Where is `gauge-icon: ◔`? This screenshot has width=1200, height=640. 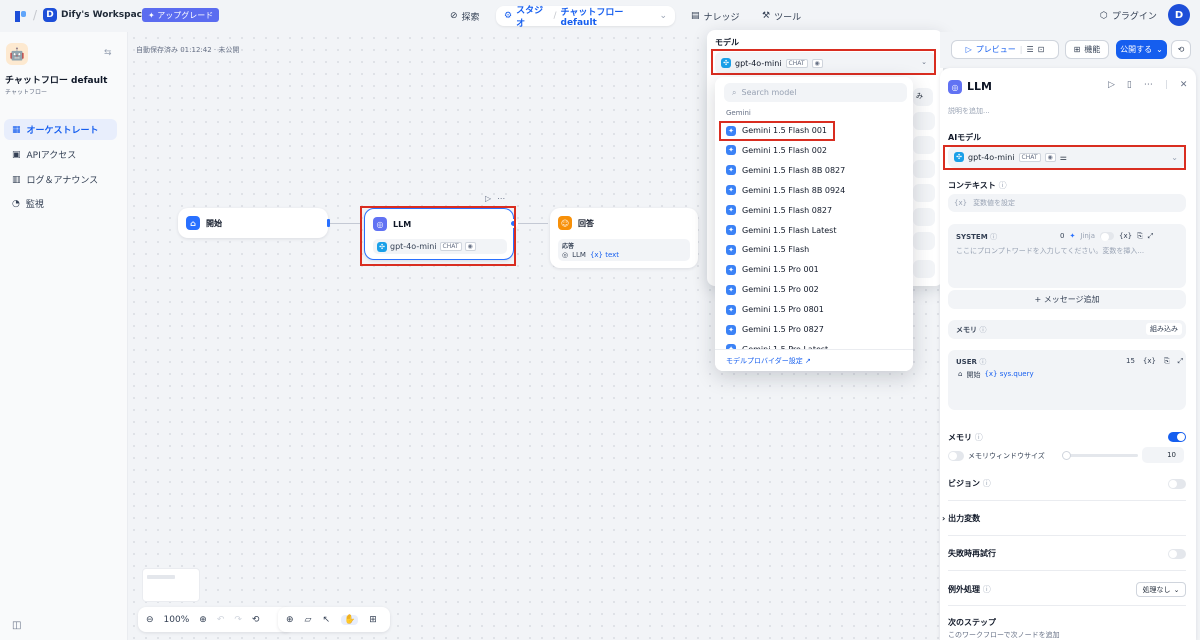
gauge-icon: ◔ is located at coordinates (16, 203).